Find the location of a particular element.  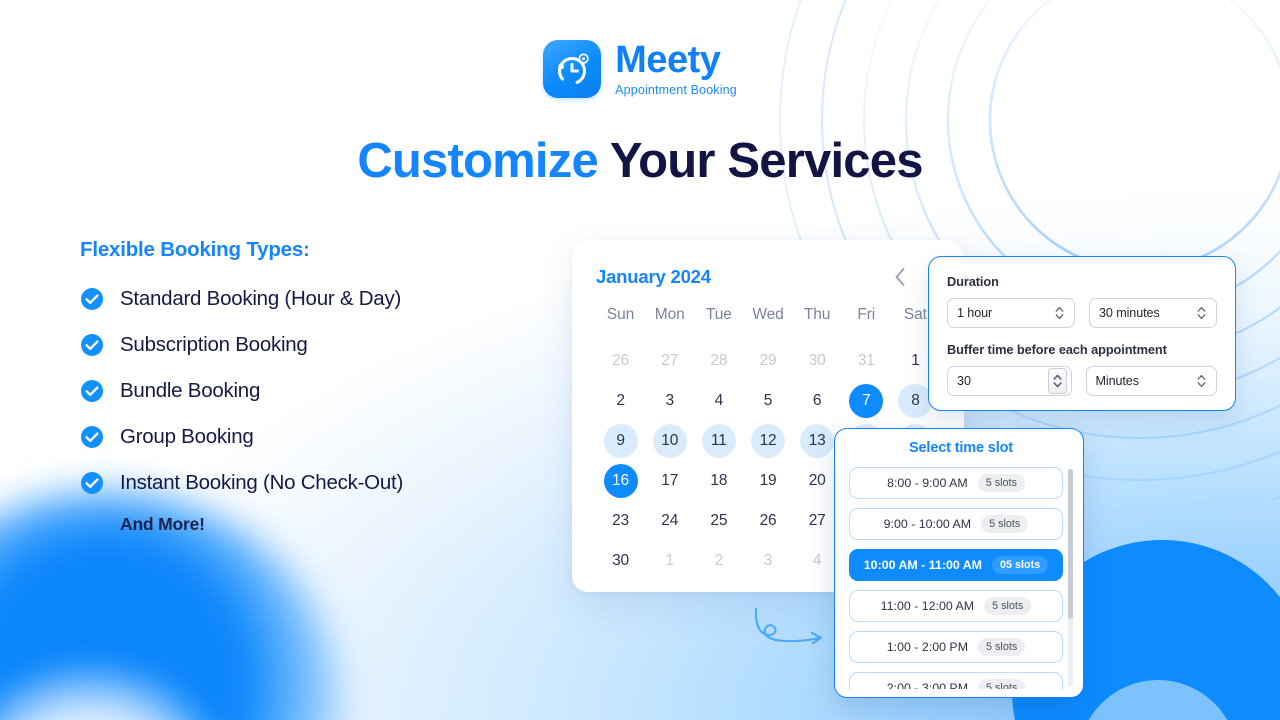

calendar-day-17: 17 is located at coordinates (670, 481).